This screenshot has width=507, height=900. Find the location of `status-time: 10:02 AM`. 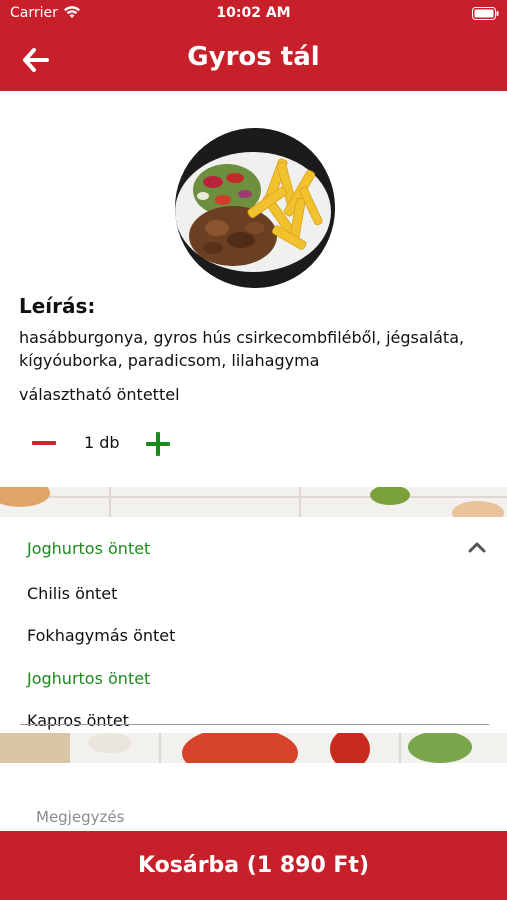

status-time: 10:02 AM is located at coordinates (253, 13).